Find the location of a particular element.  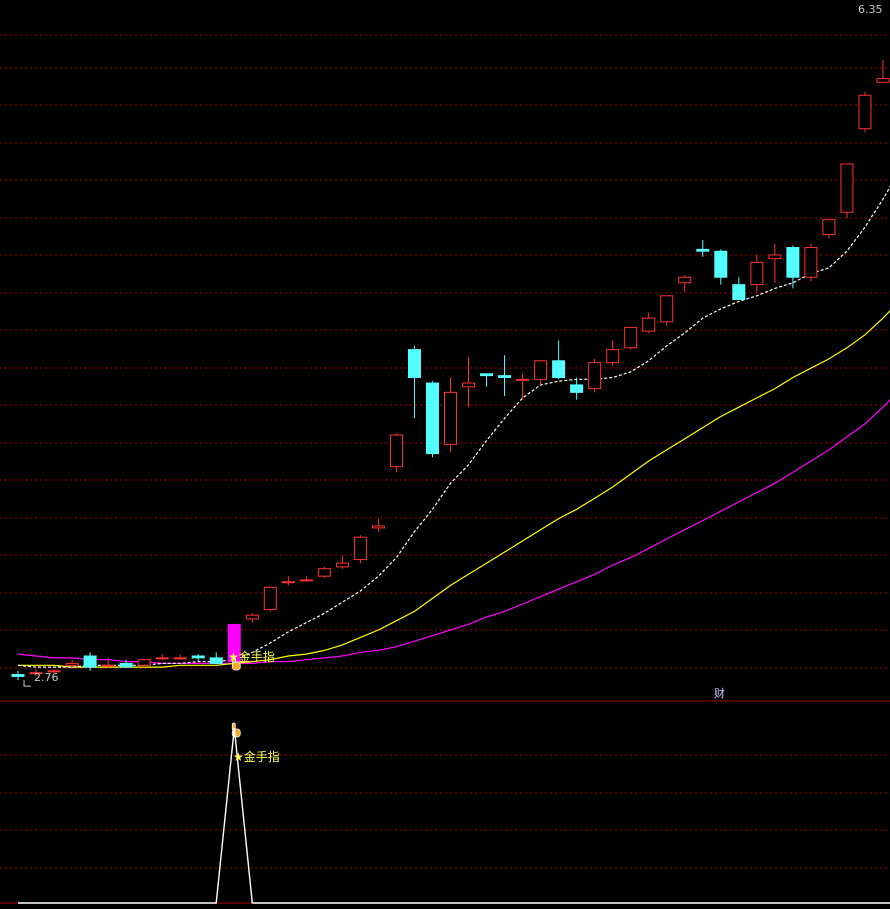

finance-marker: 财 is located at coordinates (719, 693).